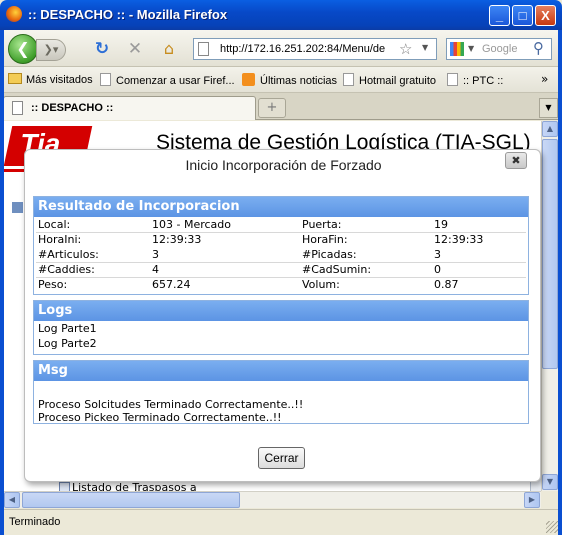 The width and height of the screenshot is (562, 535). I want to click on result-value: 0.87, so click(446, 284).